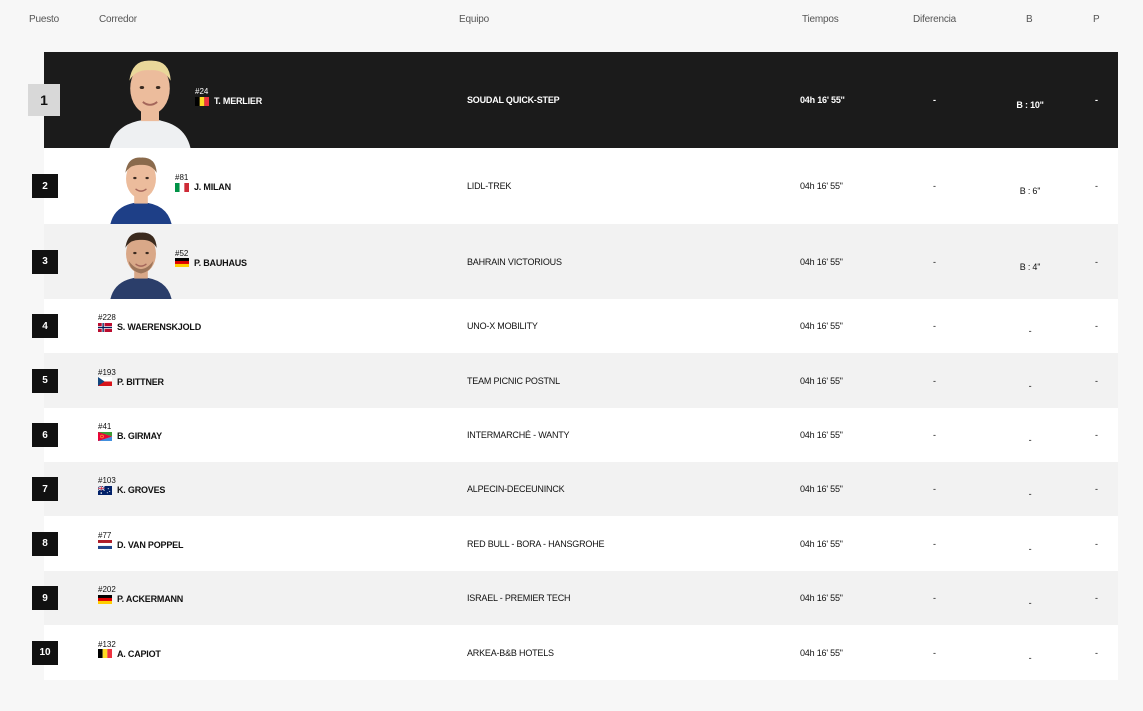 The width and height of the screenshot is (1143, 711). Describe the element at coordinates (474, 19) in the screenshot. I see `column-header-equipo: Equipo` at that location.